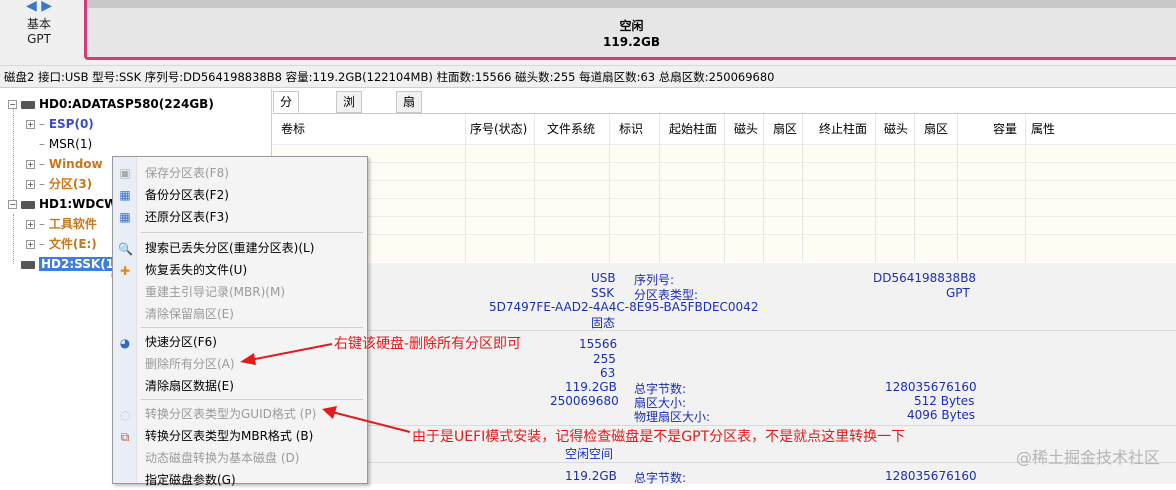 This screenshot has height=490, width=1176. Describe the element at coordinates (190, 480) in the screenshot. I see `menu-item-disk-params: 指定磁盘参数(G)` at that location.